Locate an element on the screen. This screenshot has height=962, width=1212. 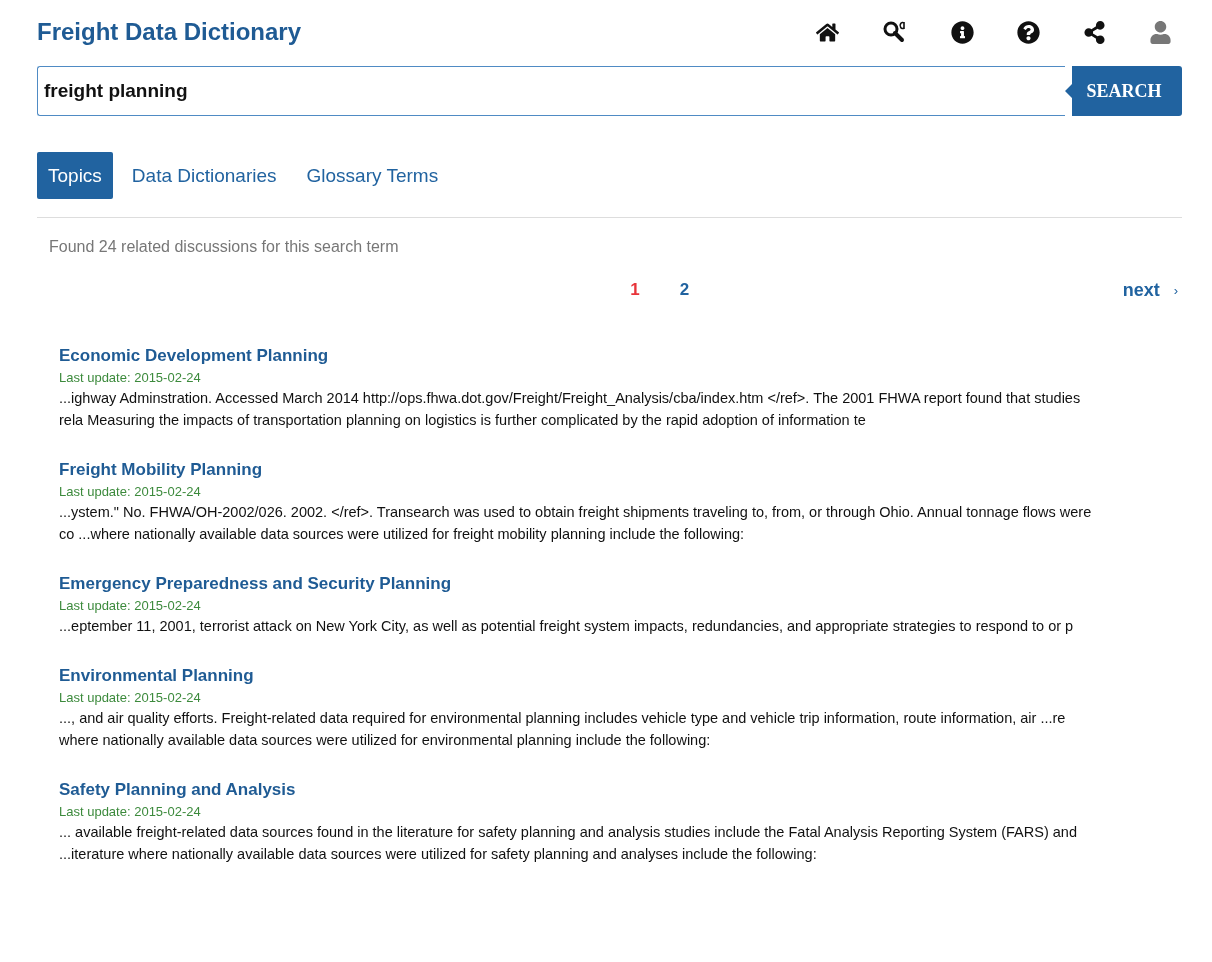
next-arrow: › is located at coordinates (1175, 290).